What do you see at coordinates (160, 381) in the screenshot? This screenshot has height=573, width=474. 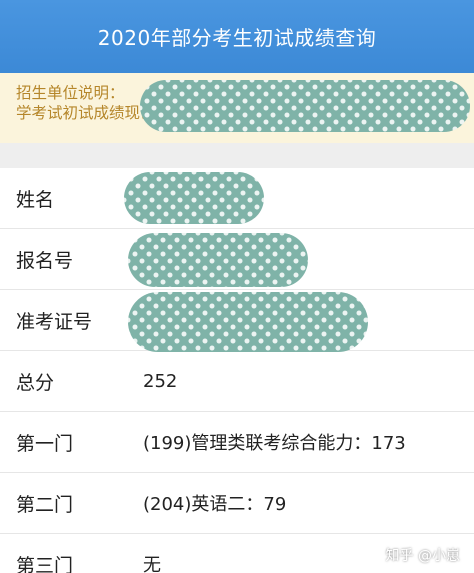 I see `total-score-value: 252` at bounding box center [160, 381].